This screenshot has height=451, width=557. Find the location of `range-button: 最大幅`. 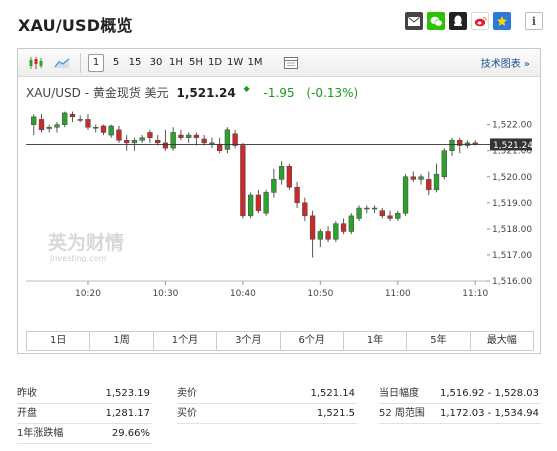

range-button: 最大幅 is located at coordinates (502, 341).